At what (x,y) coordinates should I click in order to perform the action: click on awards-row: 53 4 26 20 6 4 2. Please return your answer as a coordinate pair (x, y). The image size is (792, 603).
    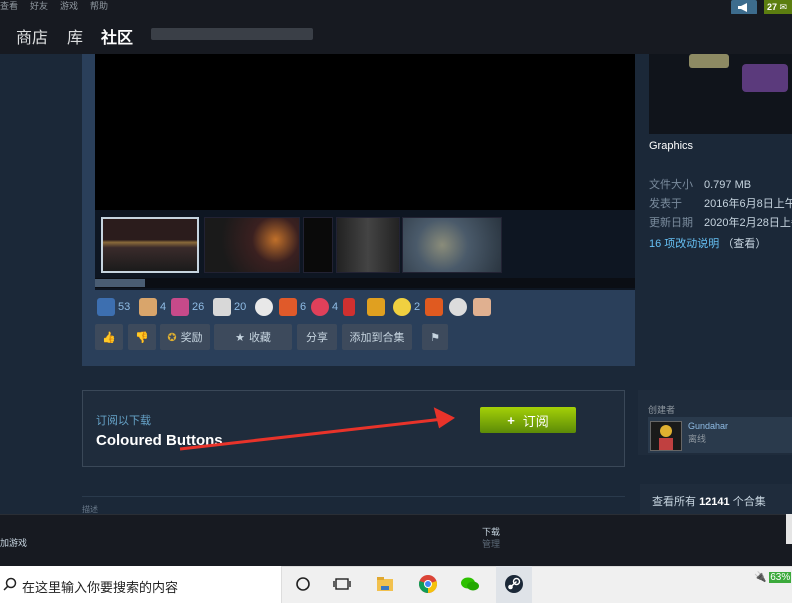
    Looking at the image, I should click on (305, 308).